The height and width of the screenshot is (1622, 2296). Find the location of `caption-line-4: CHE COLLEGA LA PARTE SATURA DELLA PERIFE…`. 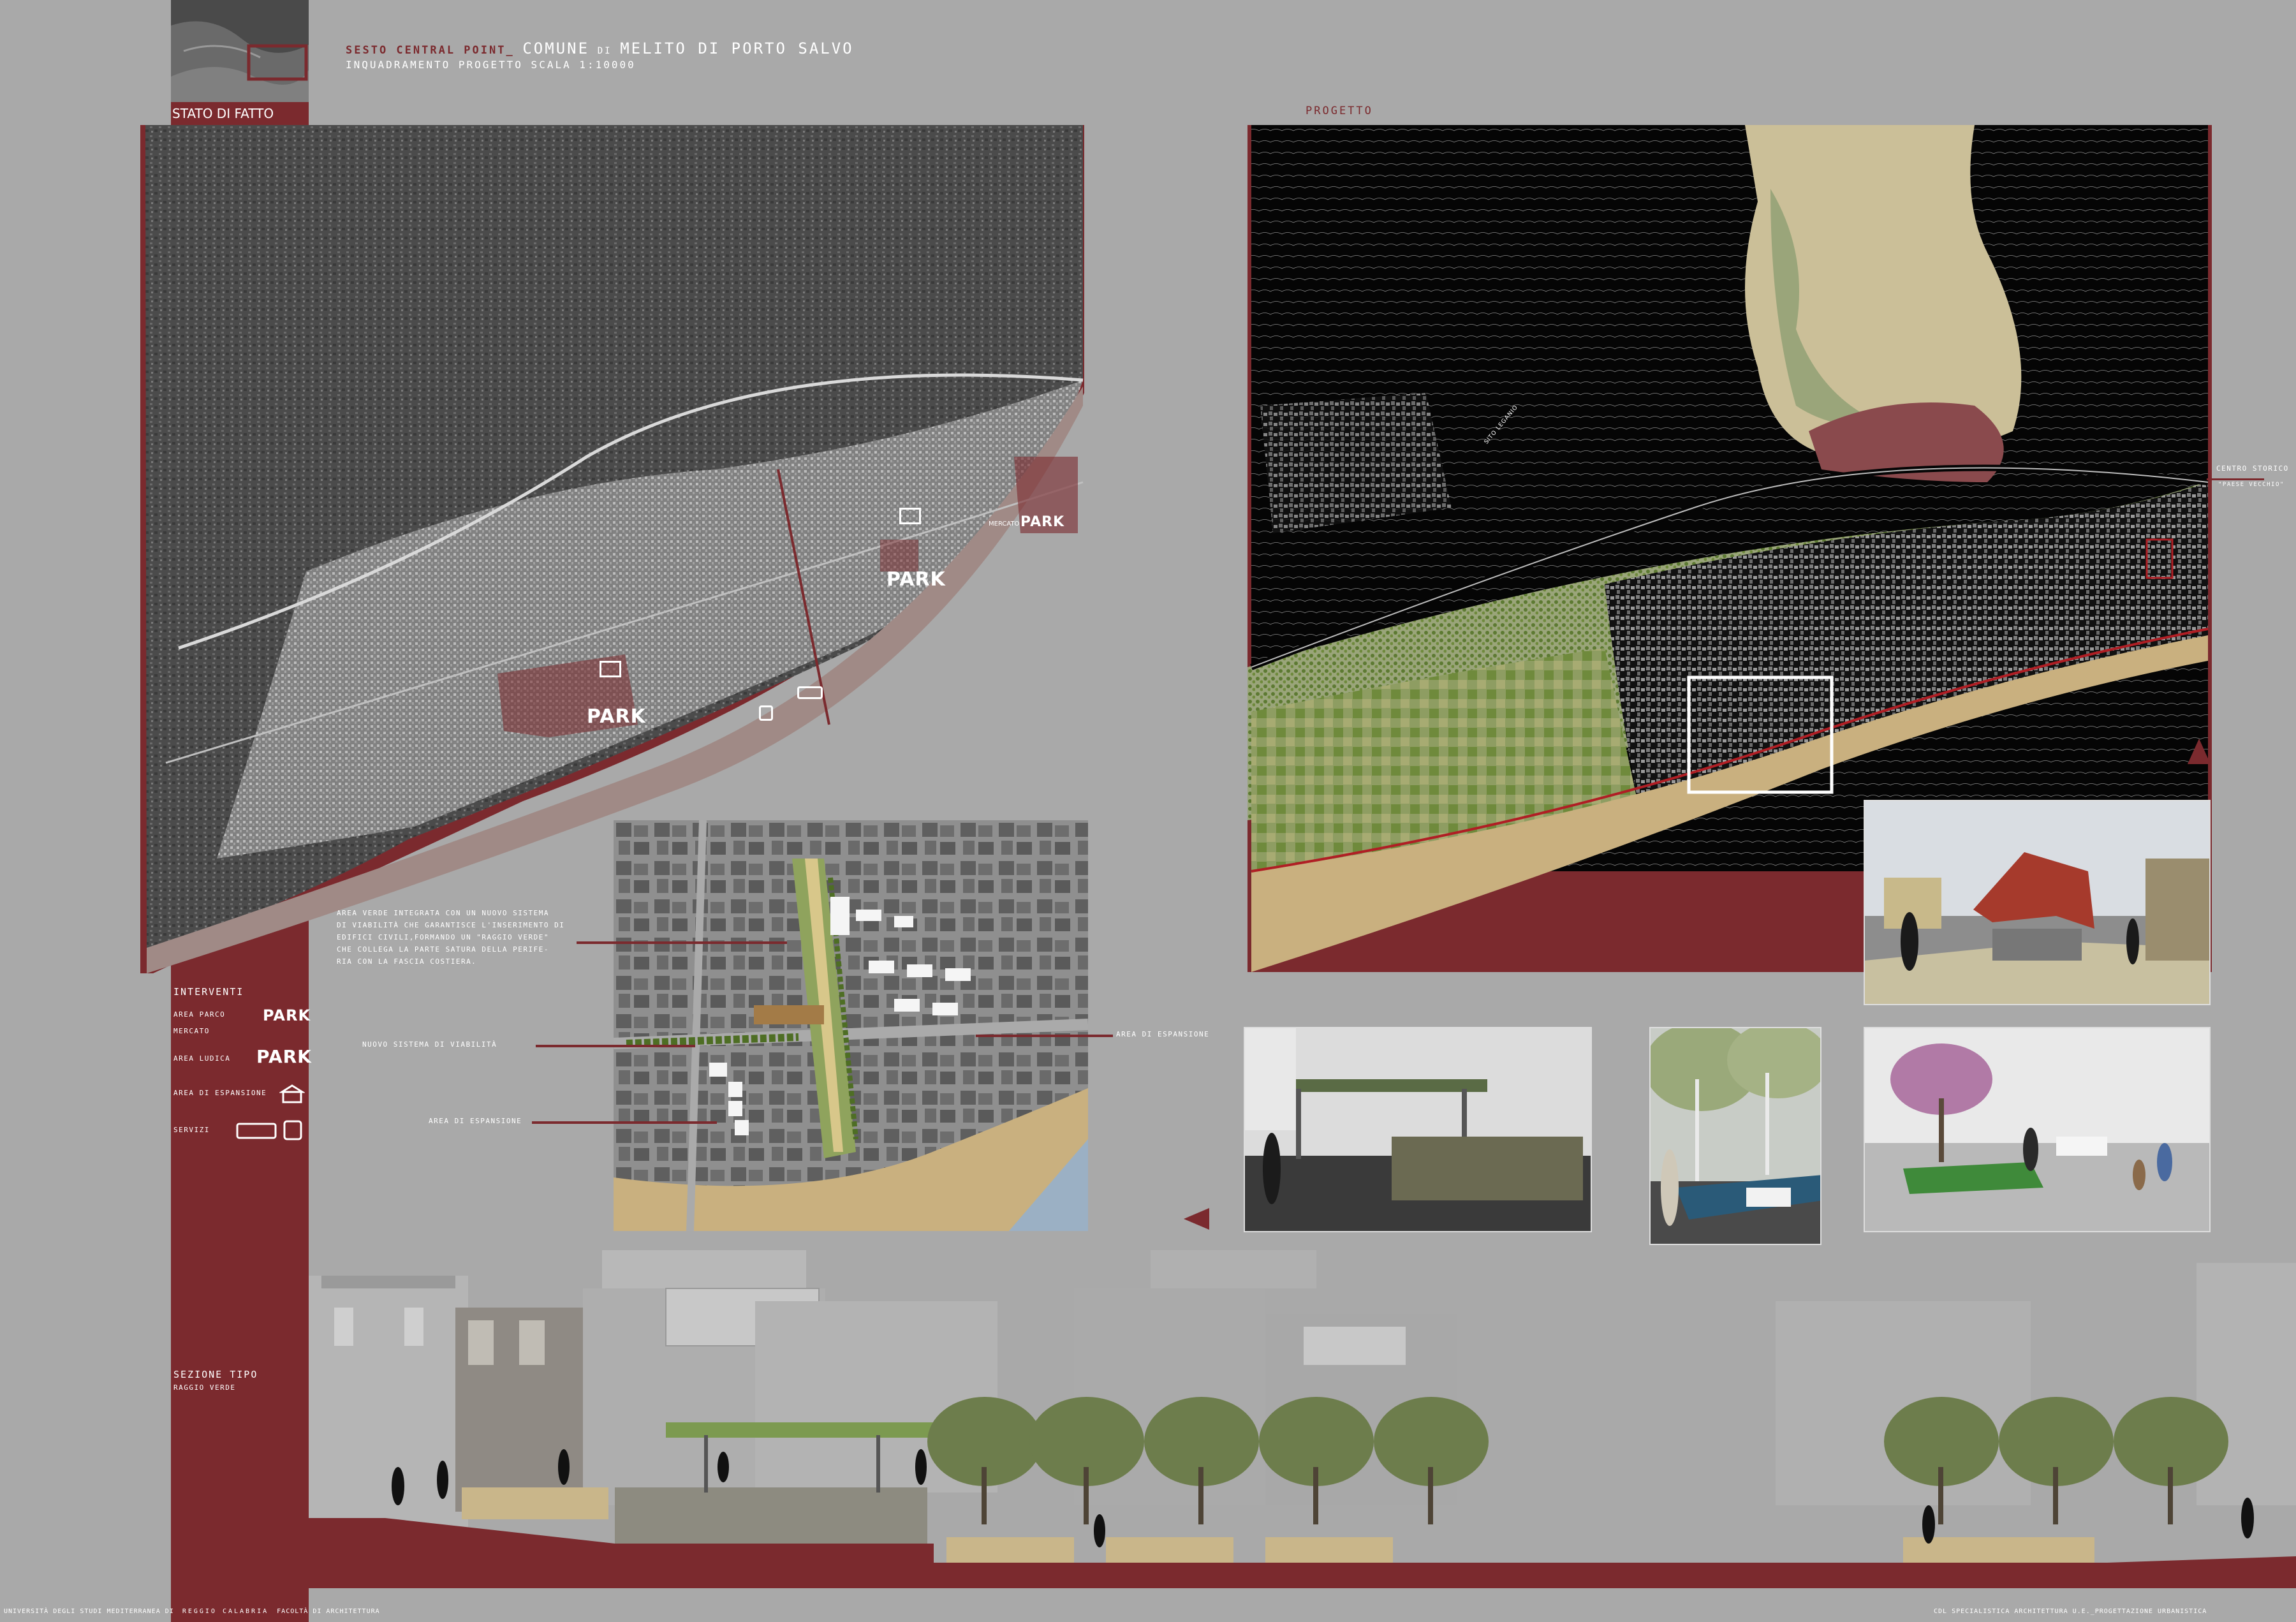

caption-line-4: CHE COLLEGA LA PARTE SATURA DELLA PERIFE… is located at coordinates (443, 949).